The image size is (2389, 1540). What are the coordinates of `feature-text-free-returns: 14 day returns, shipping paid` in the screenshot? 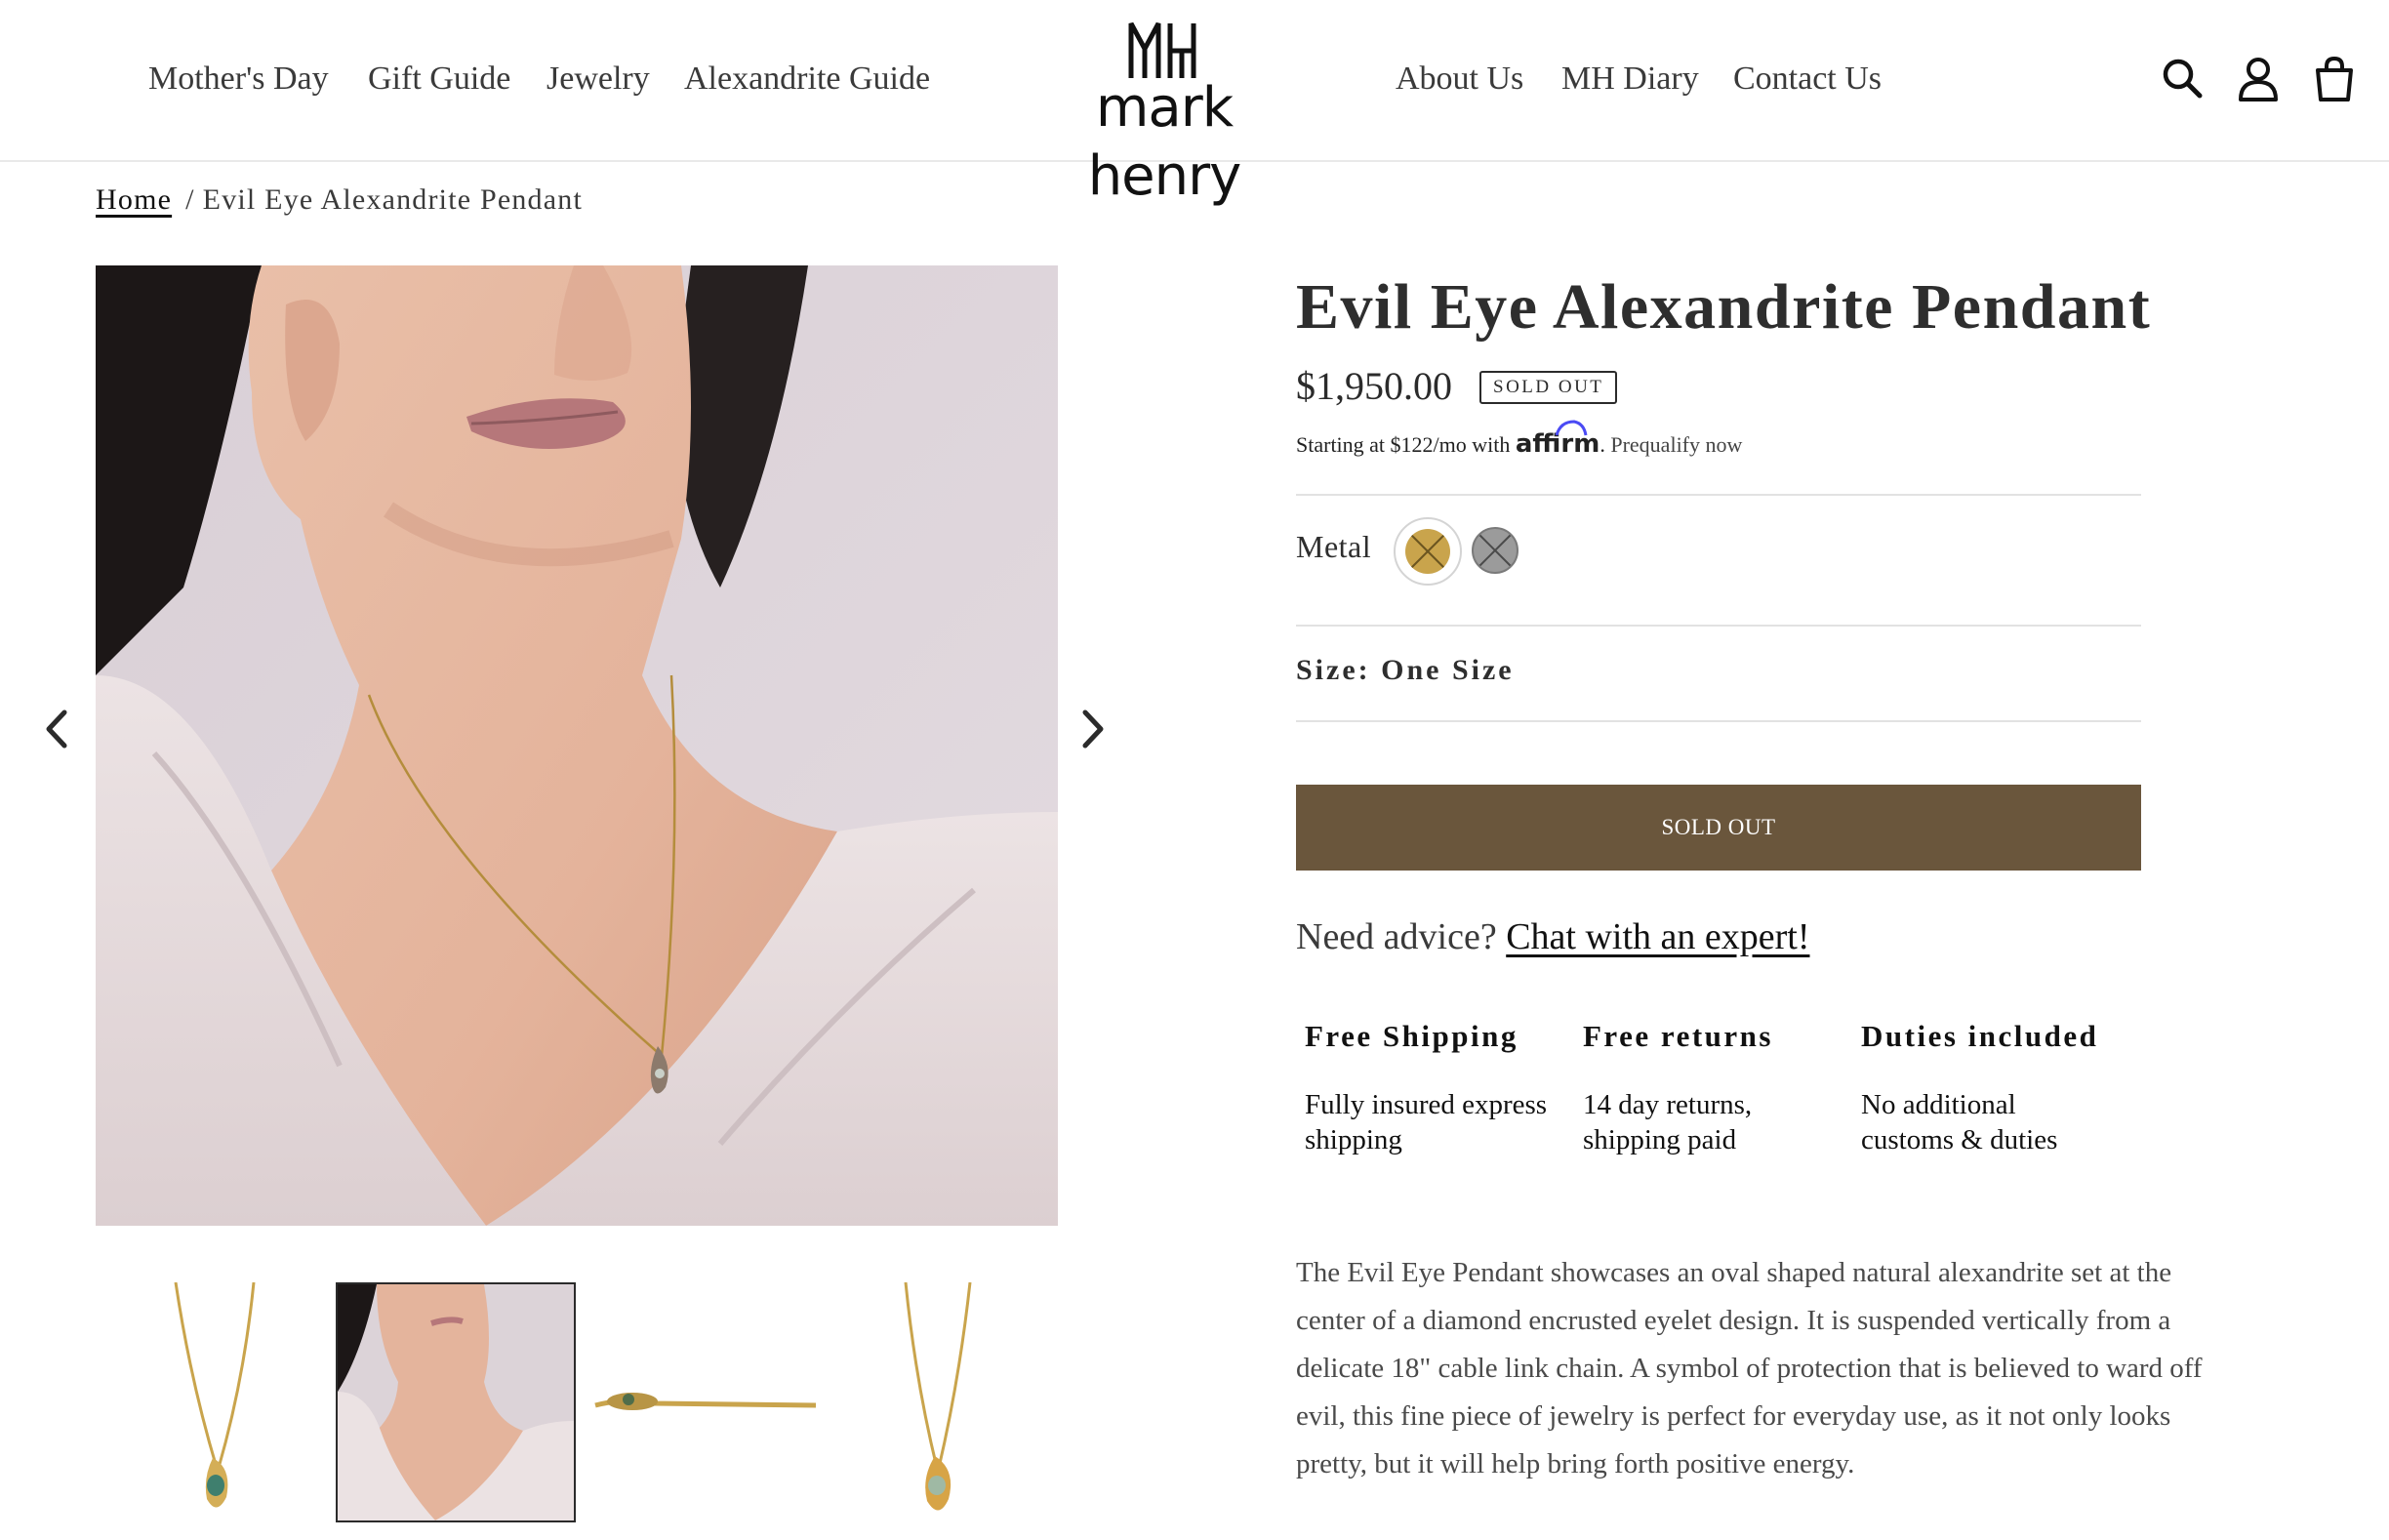 It's located at (1668, 1122).